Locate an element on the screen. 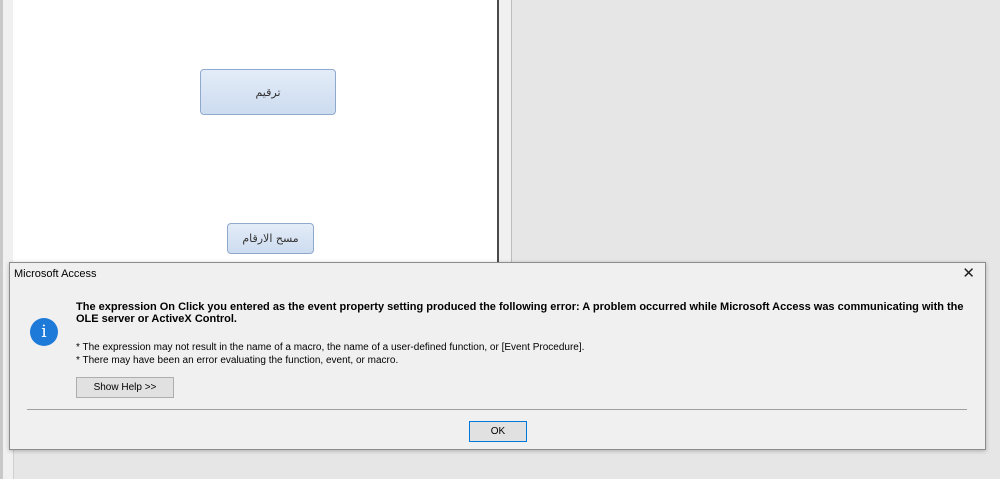 This screenshot has height=479, width=1000. number-button: ترقيم is located at coordinates (268, 92).